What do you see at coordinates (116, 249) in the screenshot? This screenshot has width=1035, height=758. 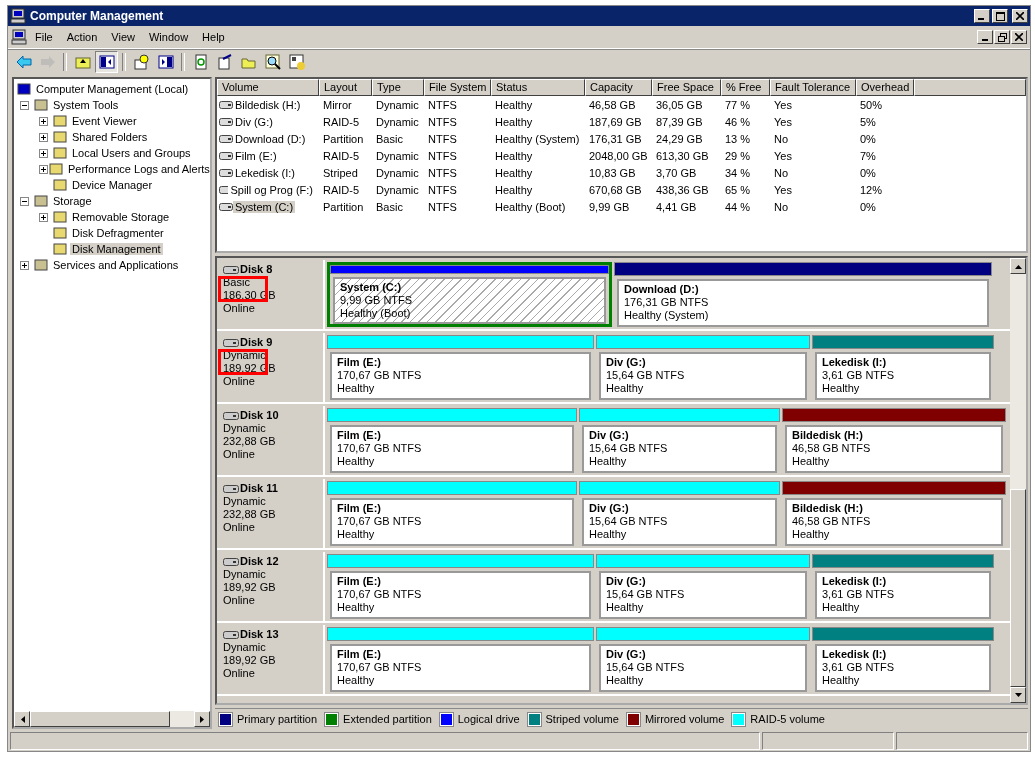 I see `tree-item: Disk Management` at bounding box center [116, 249].